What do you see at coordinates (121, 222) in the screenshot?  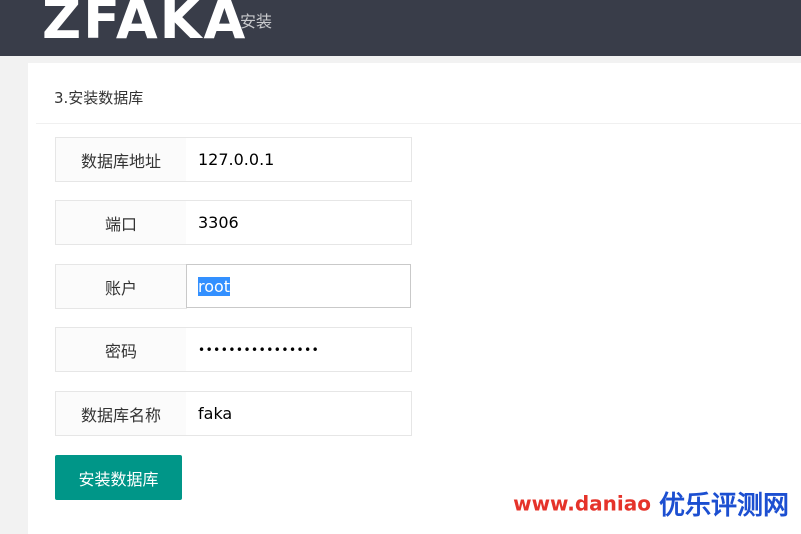 I see `port-label: 端口` at bounding box center [121, 222].